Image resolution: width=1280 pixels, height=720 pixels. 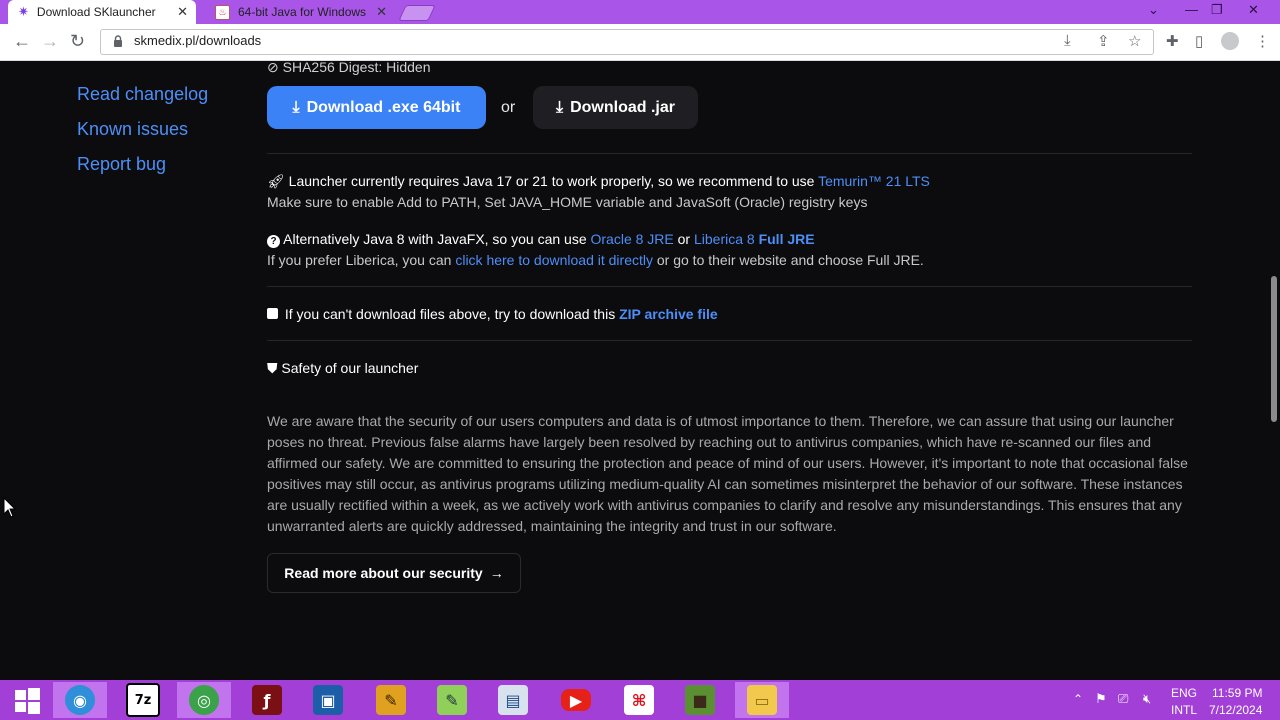 I want to click on tab-search-icon: ⌄, so click(x=1153, y=10).